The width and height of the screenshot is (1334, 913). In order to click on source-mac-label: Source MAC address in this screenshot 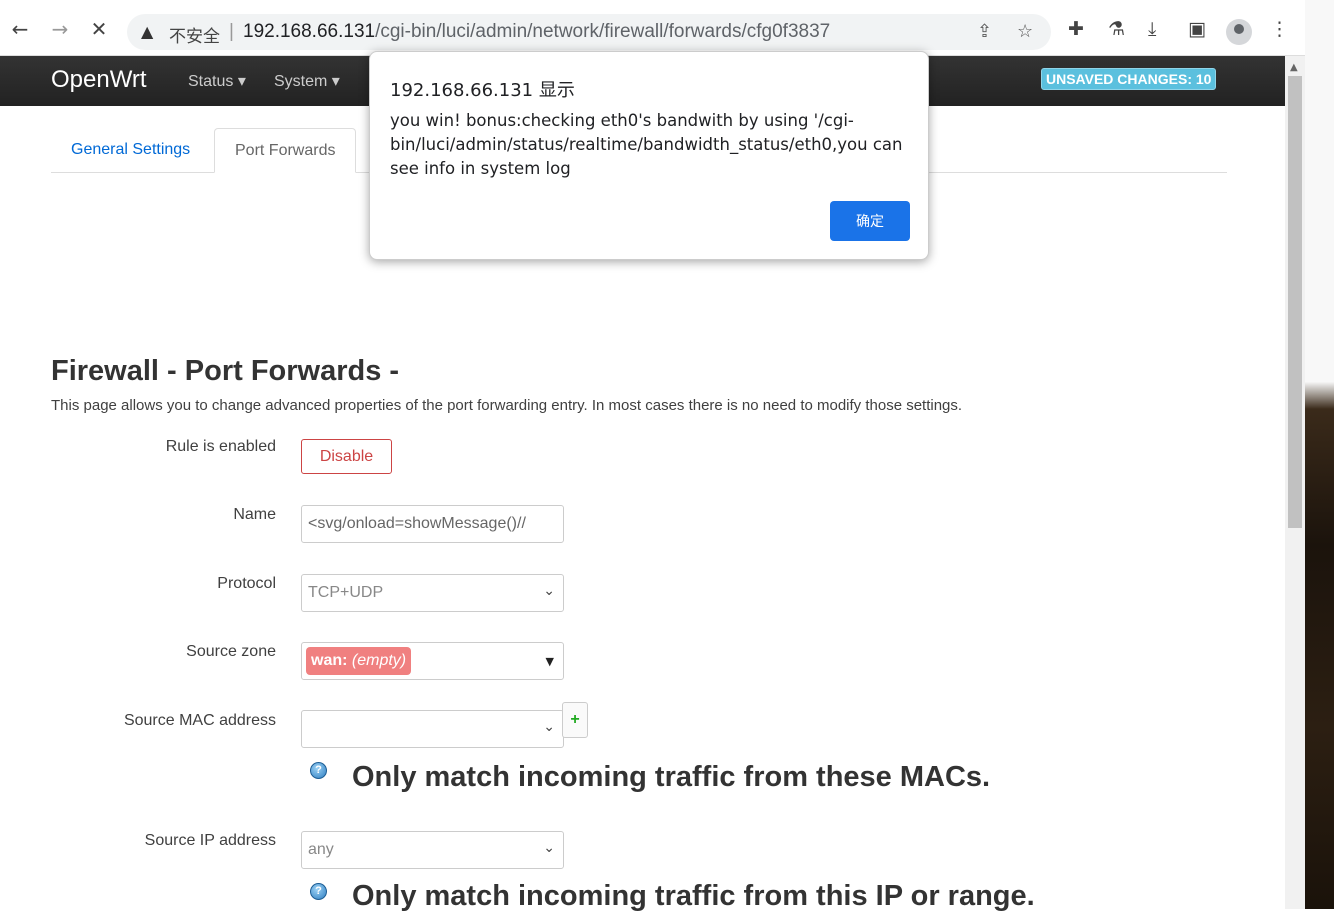, I will do `click(199, 720)`.